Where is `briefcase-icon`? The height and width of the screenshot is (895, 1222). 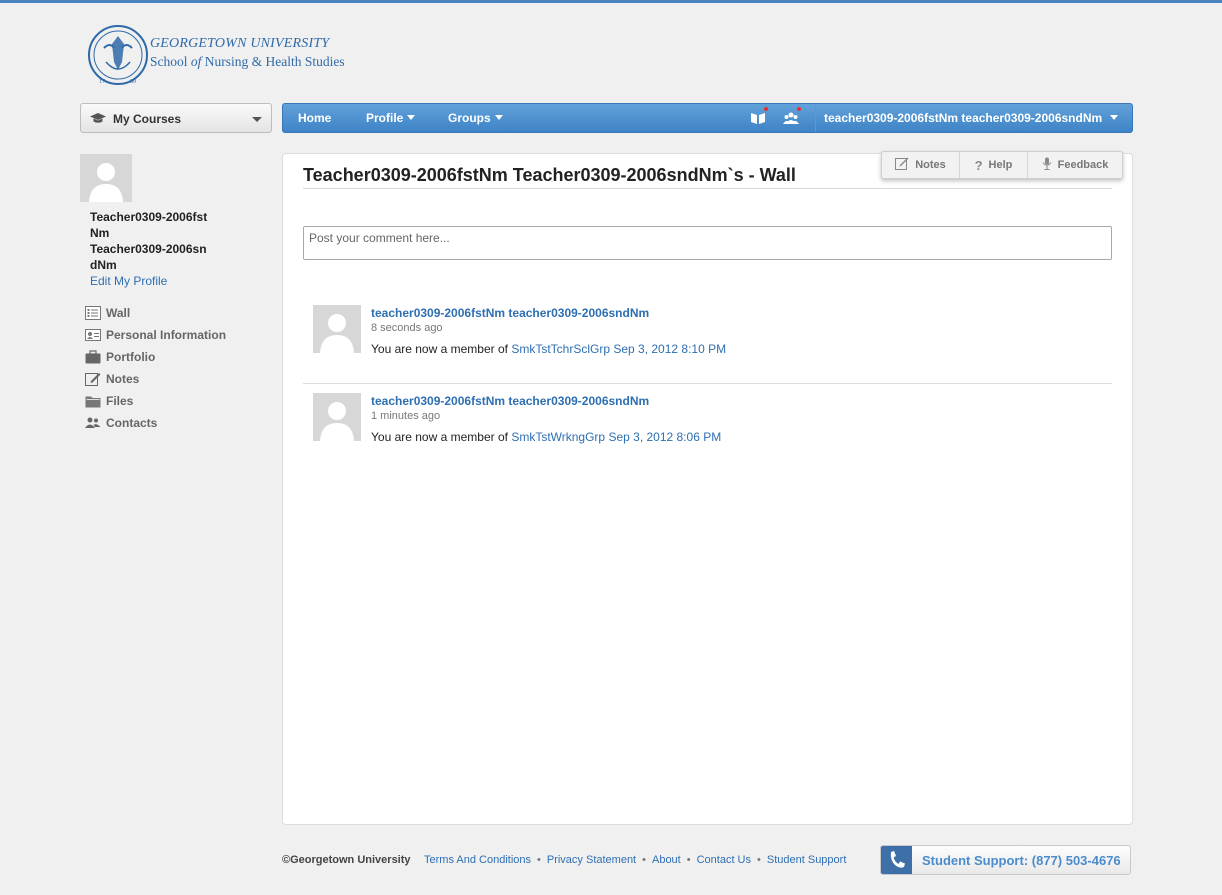
briefcase-icon is located at coordinates (93, 357).